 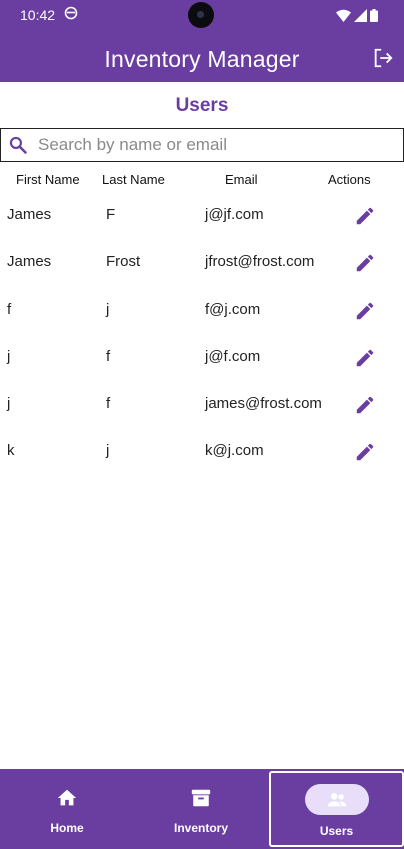 I want to click on cell-first-name: f, so click(x=9, y=309).